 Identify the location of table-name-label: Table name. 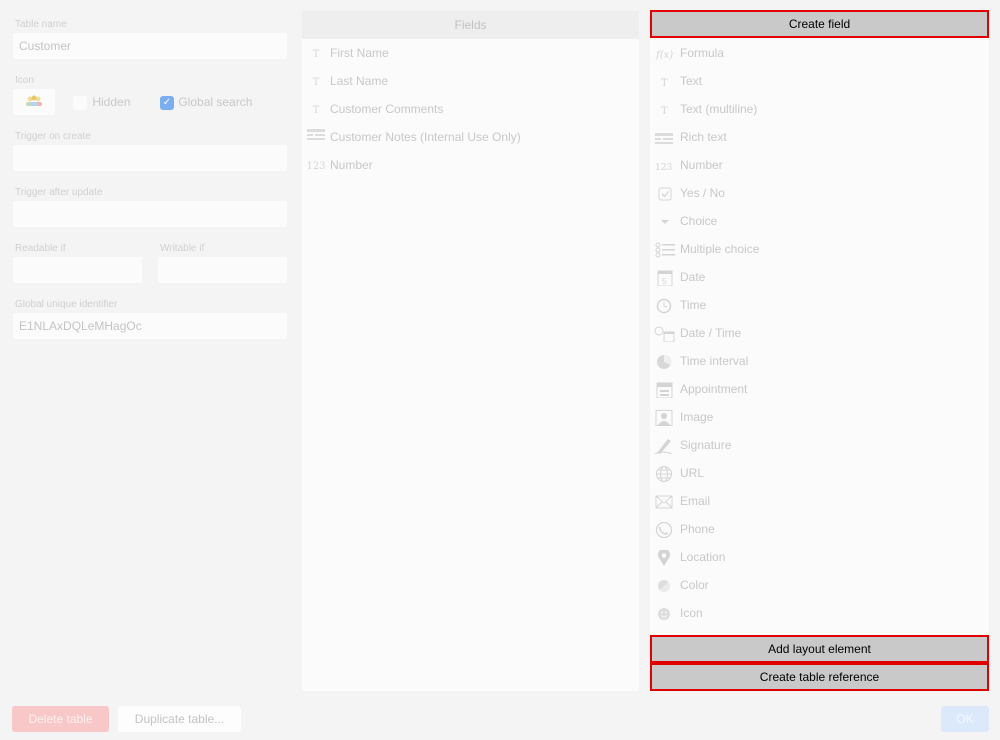
(41, 24).